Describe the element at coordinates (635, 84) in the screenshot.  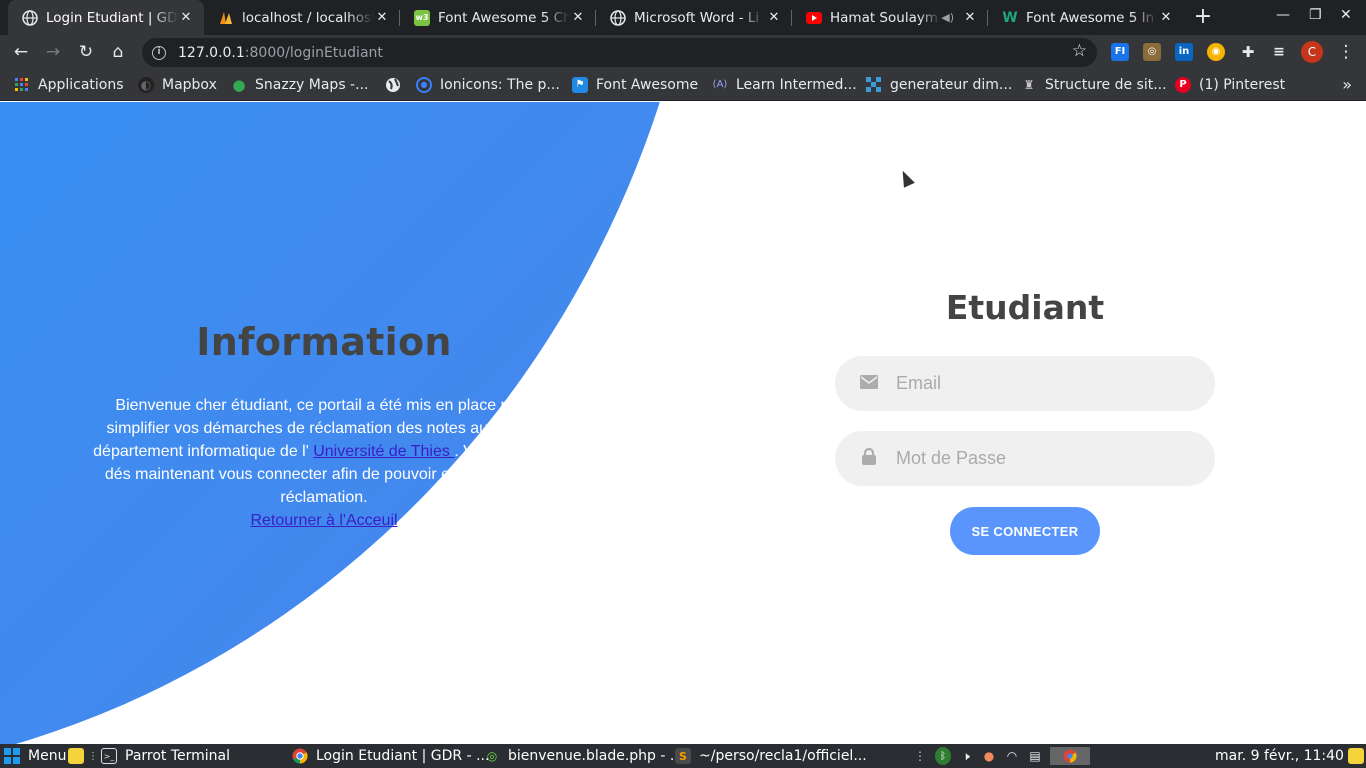
I see `bookmark-font-awesome: ⚑ Font Awesome` at that location.